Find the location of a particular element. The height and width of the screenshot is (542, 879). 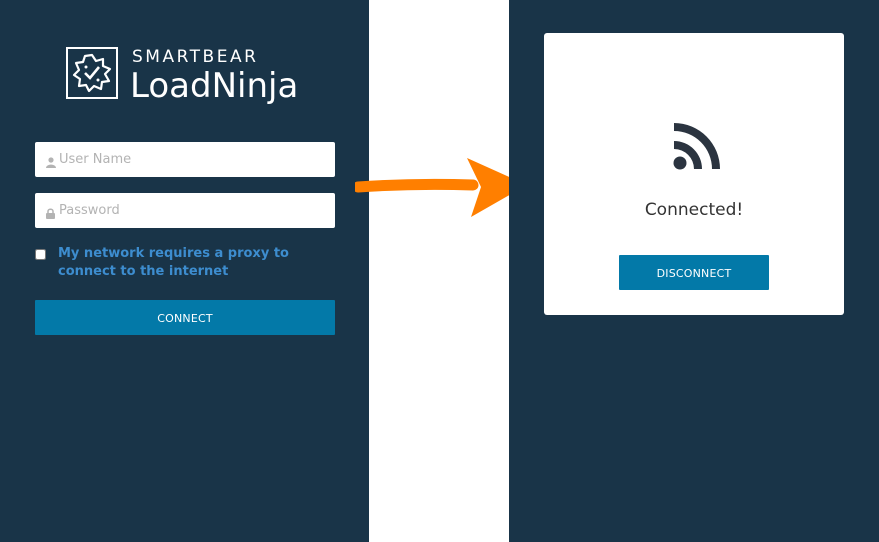

disconnect-button: DISCONNECT is located at coordinates (694, 272).